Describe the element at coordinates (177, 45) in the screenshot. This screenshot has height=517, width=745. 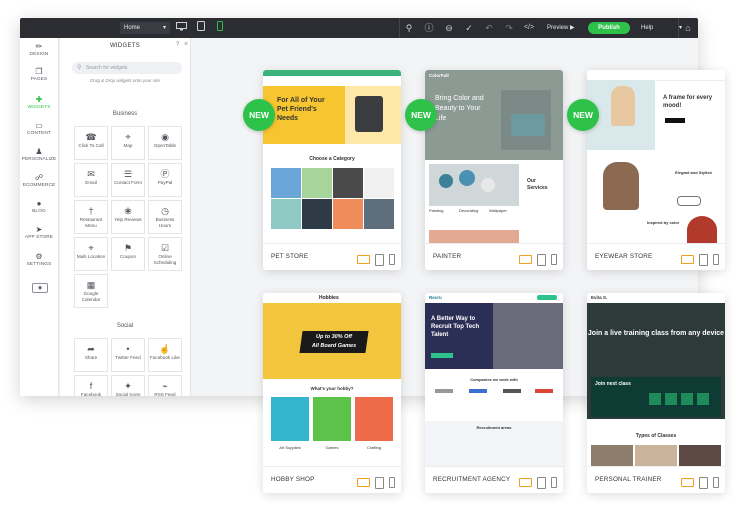
I see `help-icon: ?` at that location.